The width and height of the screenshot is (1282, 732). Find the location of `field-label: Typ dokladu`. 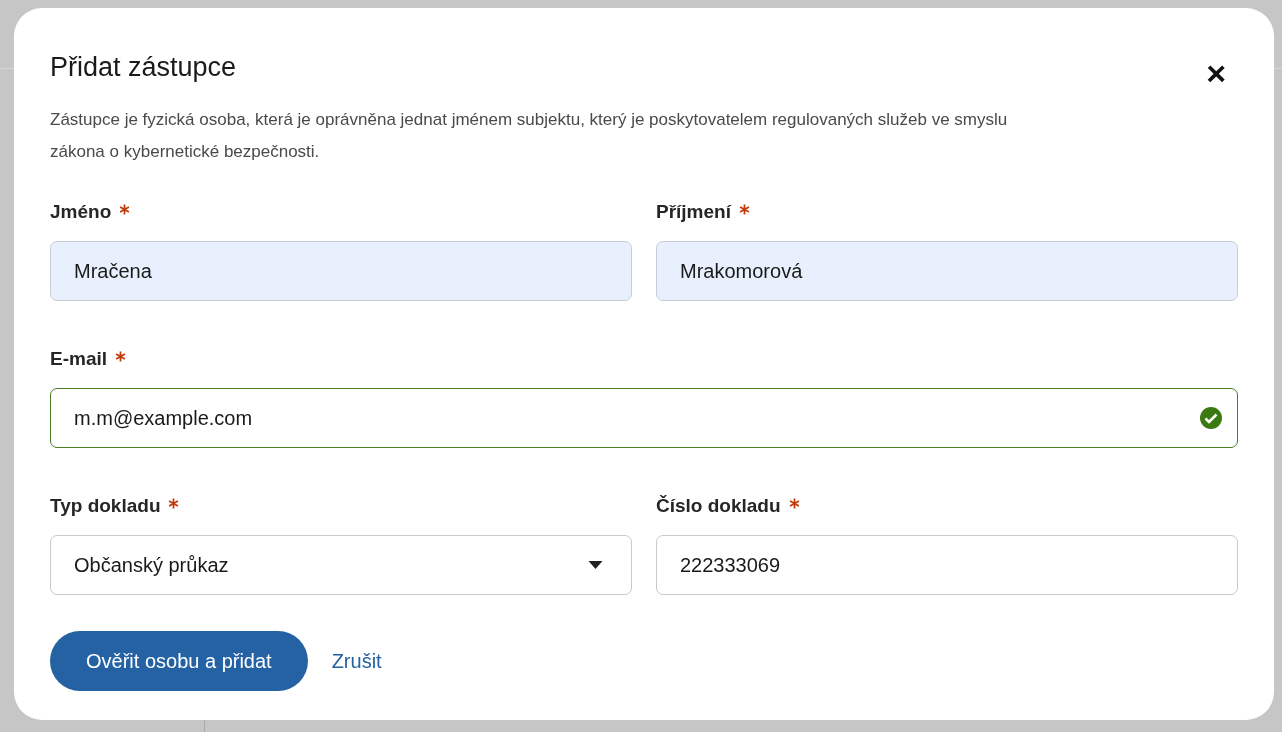

field-label: Typ dokladu is located at coordinates (105, 506).